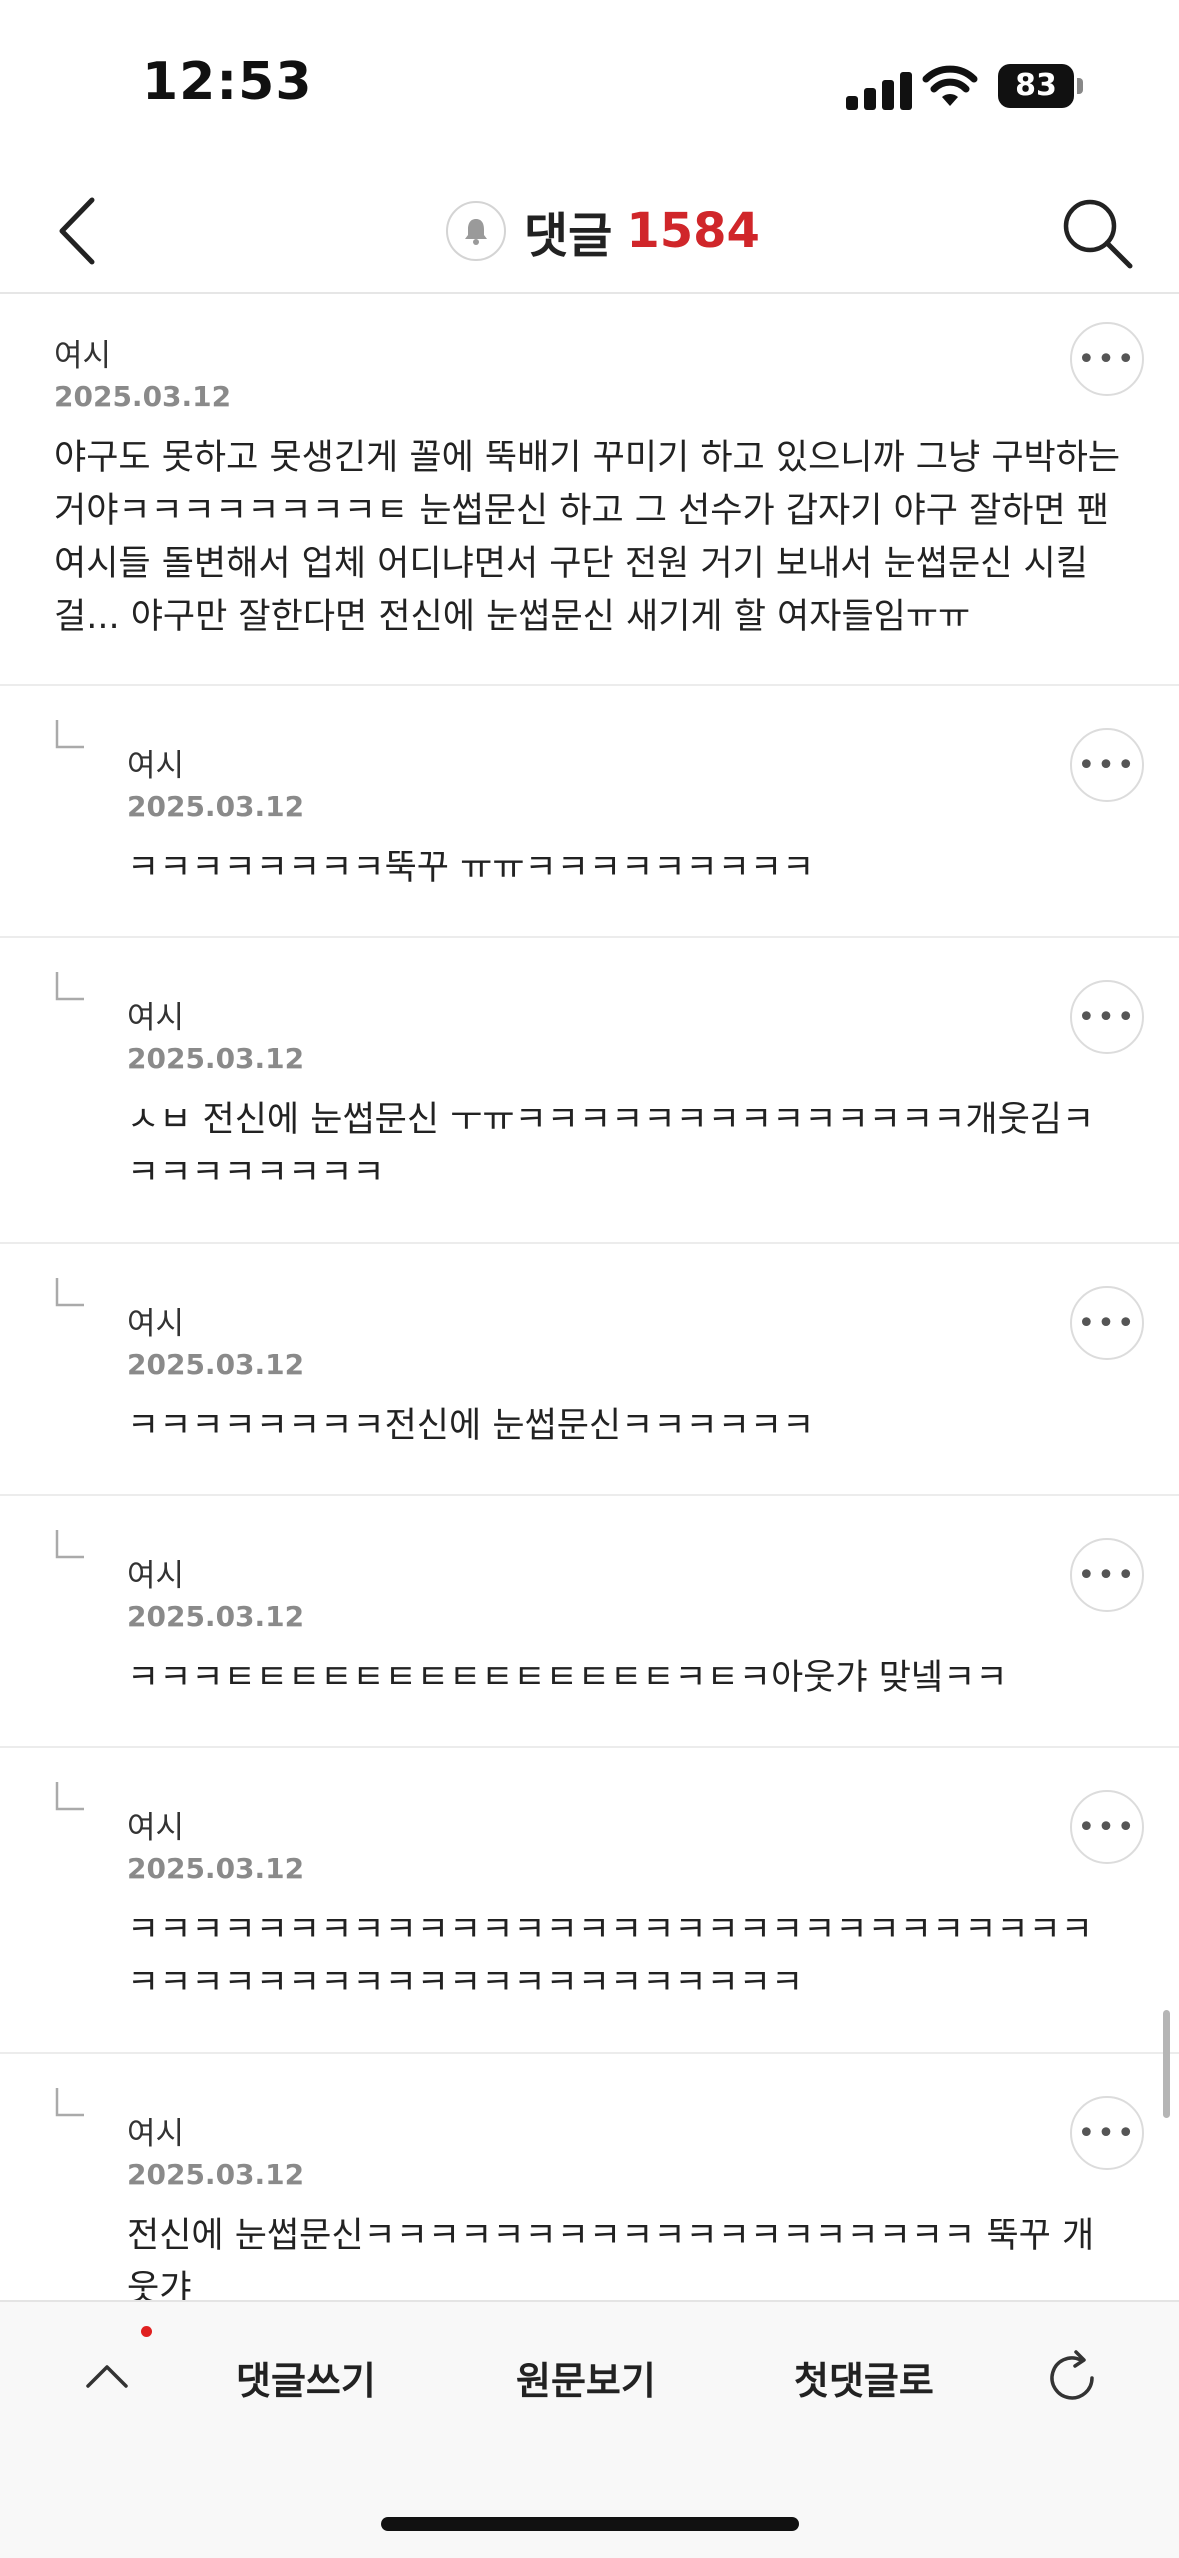 The image size is (1179, 2558). Describe the element at coordinates (1166, 2064) in the screenshot. I see `scrollbar` at that location.